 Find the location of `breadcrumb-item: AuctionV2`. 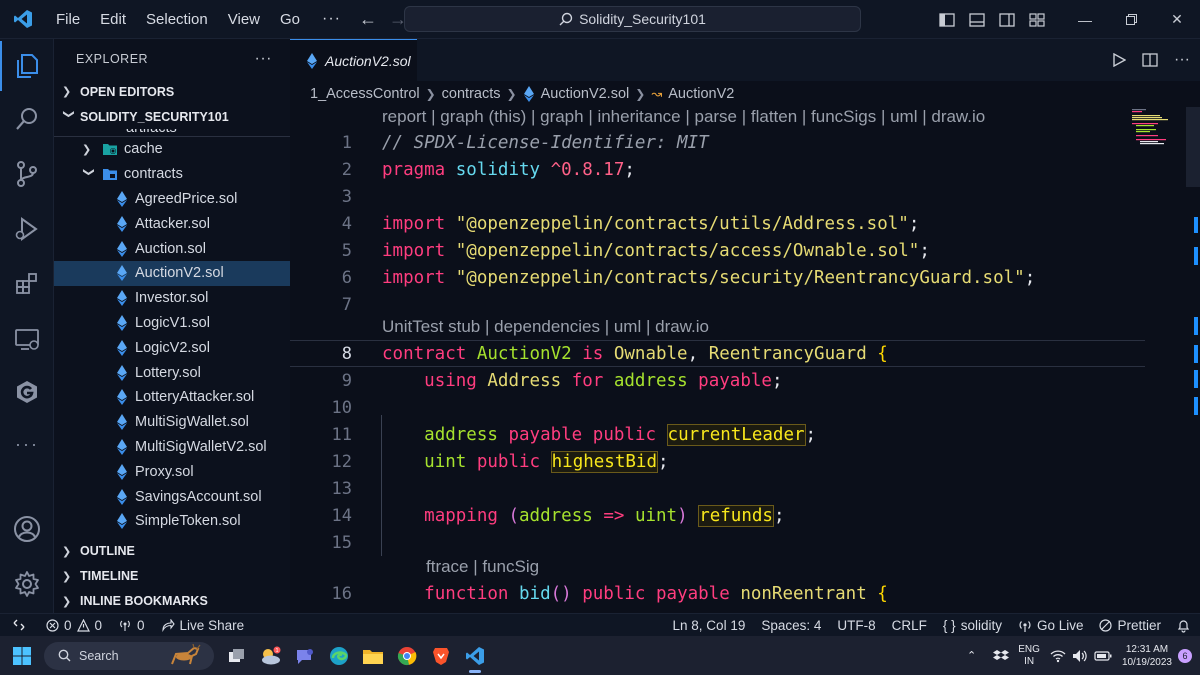

breadcrumb-item: AuctionV2 is located at coordinates (701, 94).